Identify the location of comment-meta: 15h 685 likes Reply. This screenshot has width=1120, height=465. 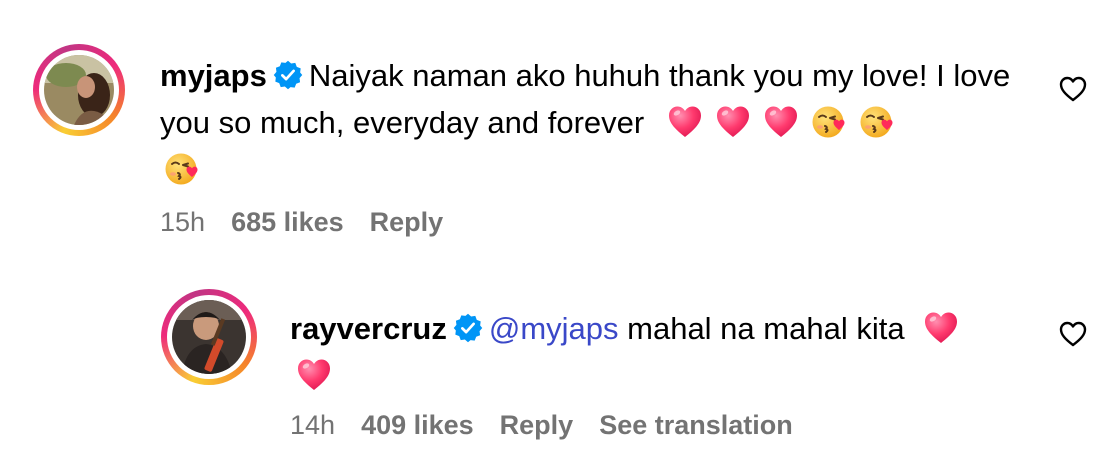
(314, 222).